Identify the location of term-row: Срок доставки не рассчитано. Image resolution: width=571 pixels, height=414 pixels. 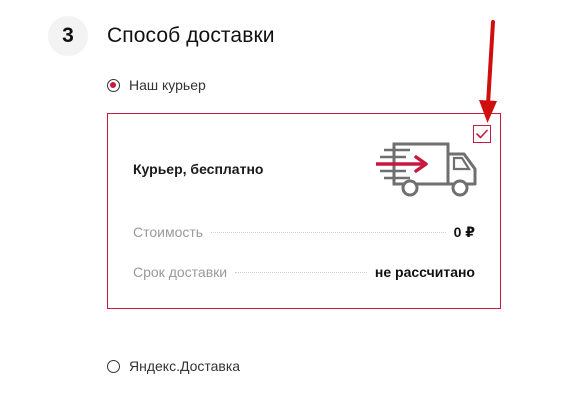
(304, 272).